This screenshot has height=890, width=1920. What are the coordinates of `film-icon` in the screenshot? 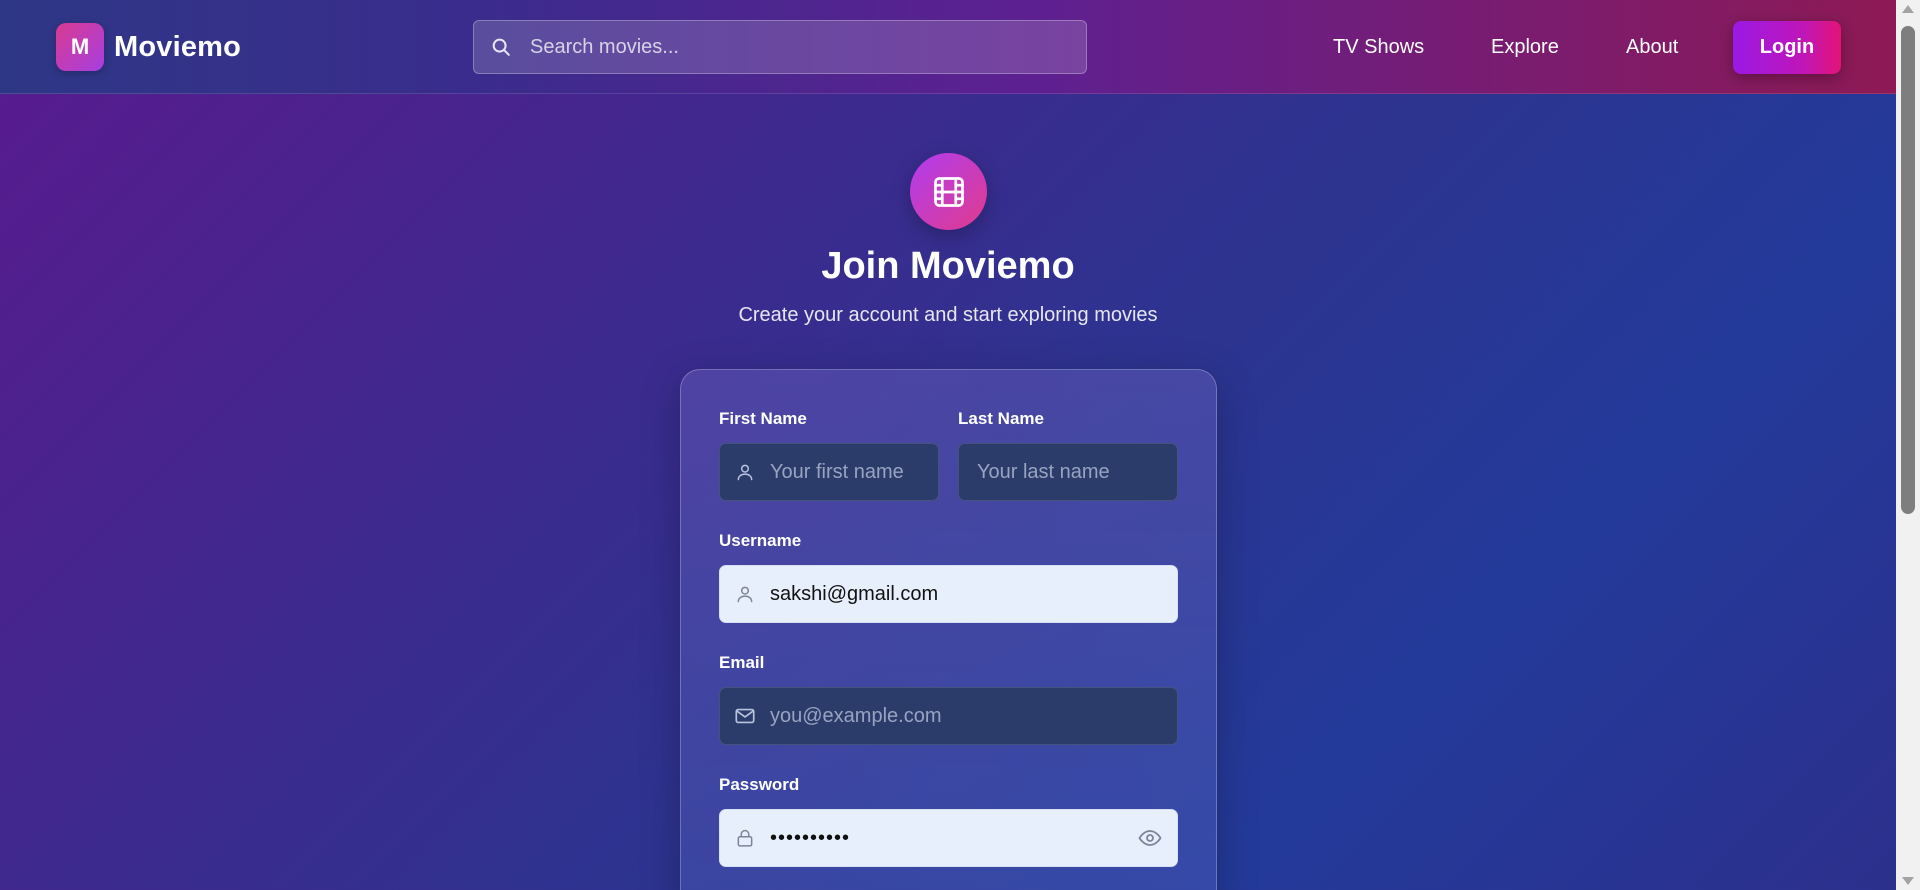 It's located at (948, 191).